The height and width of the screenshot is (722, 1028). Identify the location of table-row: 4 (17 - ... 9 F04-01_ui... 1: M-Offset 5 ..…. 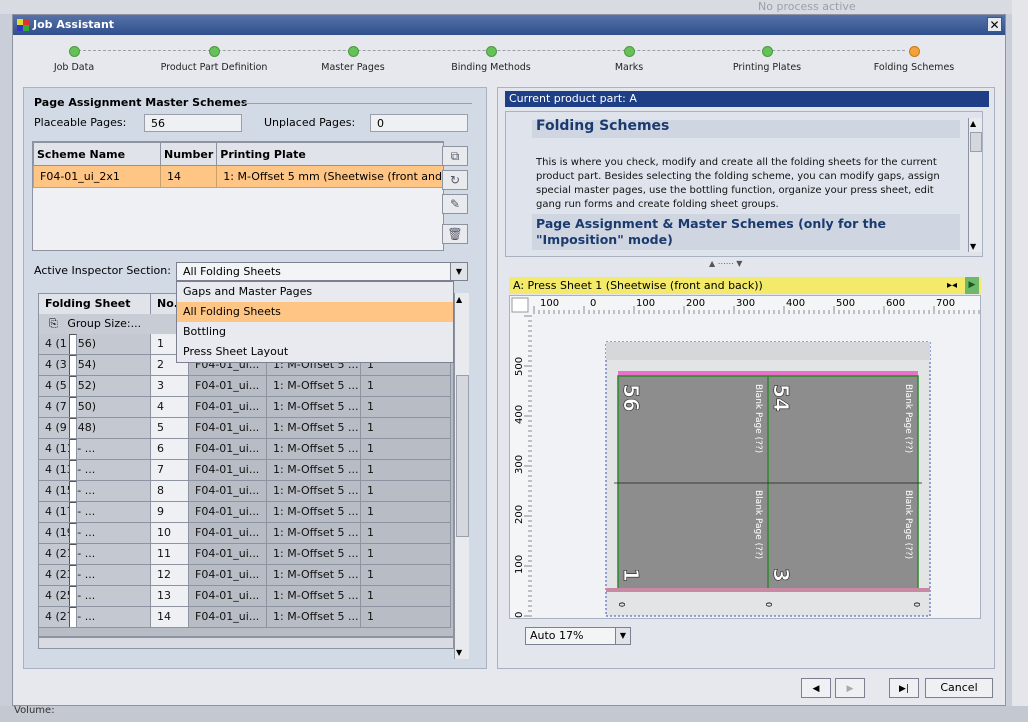
(246, 512).